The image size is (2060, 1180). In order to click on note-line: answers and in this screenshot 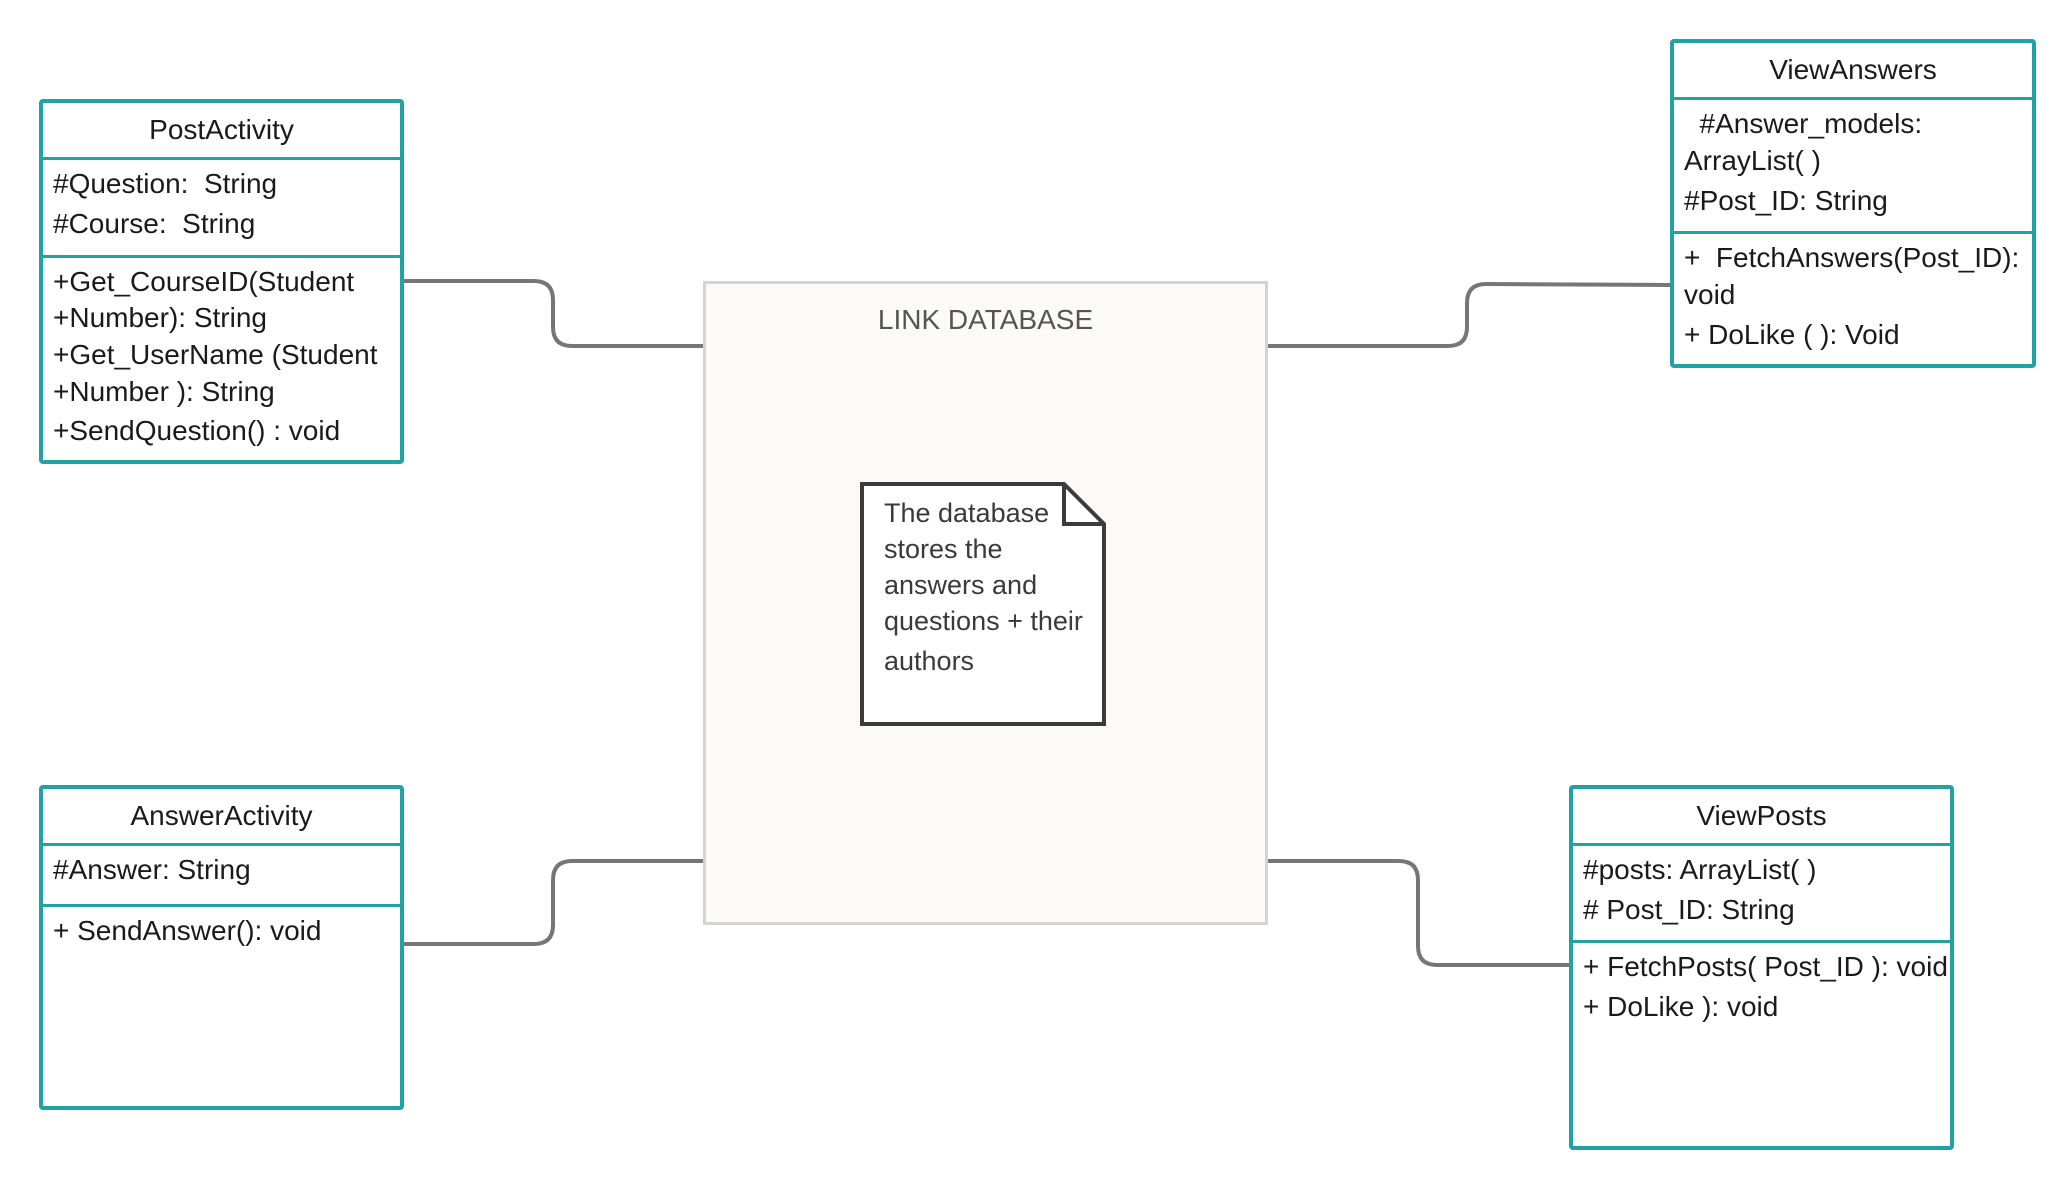, I will do `click(961, 585)`.